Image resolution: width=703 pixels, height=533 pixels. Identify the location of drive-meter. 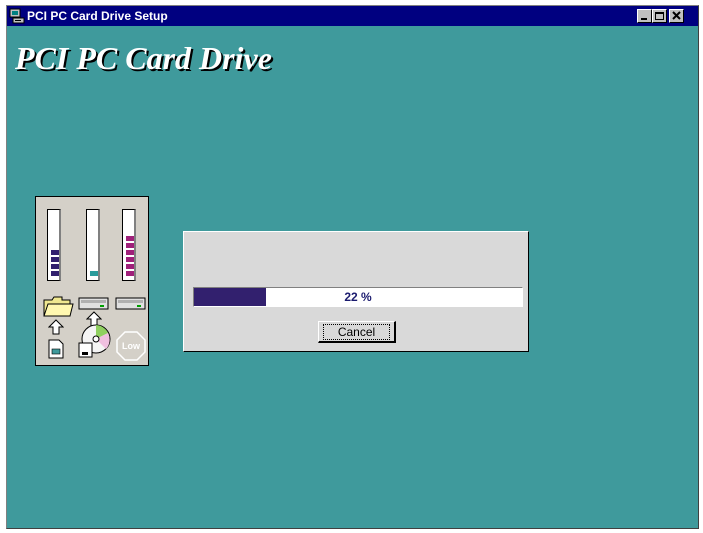
(93, 245).